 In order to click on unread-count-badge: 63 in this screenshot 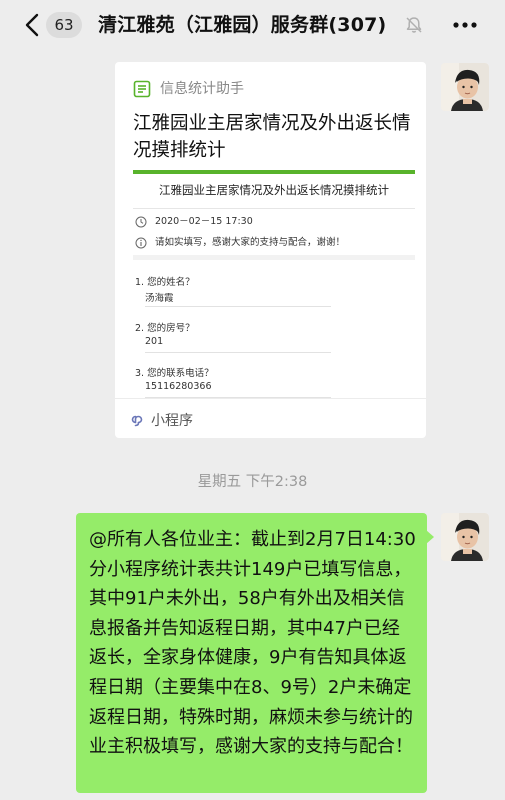, I will do `click(64, 25)`.